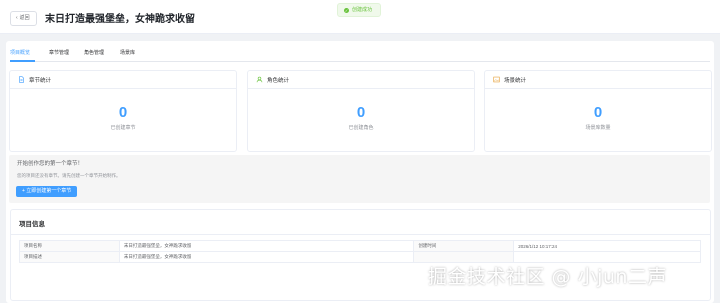 The image size is (720, 303). What do you see at coordinates (69, 246) in the screenshot?
I see `info-label: 项目名称` at bounding box center [69, 246].